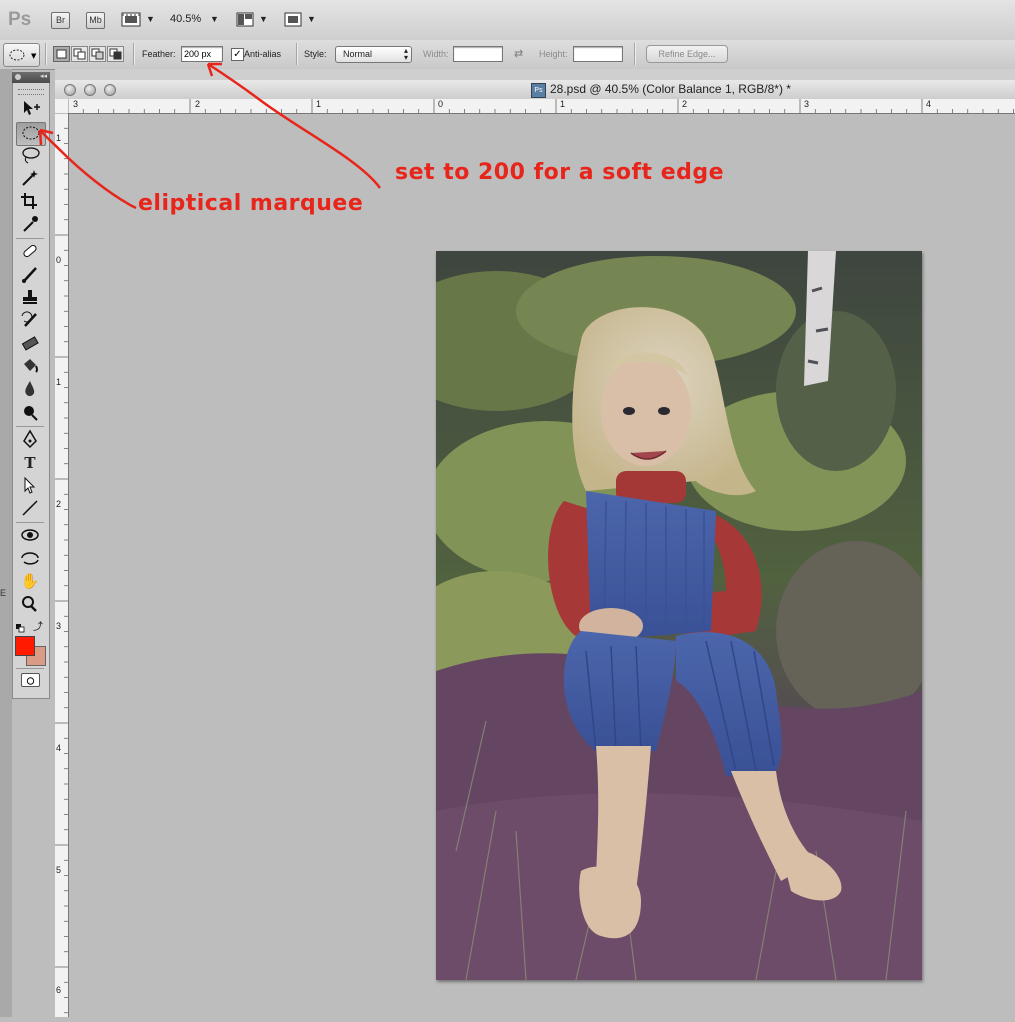  Describe the element at coordinates (560, 172) in the screenshot. I see `feather-annotation: set to 200 for a soft edge` at that location.